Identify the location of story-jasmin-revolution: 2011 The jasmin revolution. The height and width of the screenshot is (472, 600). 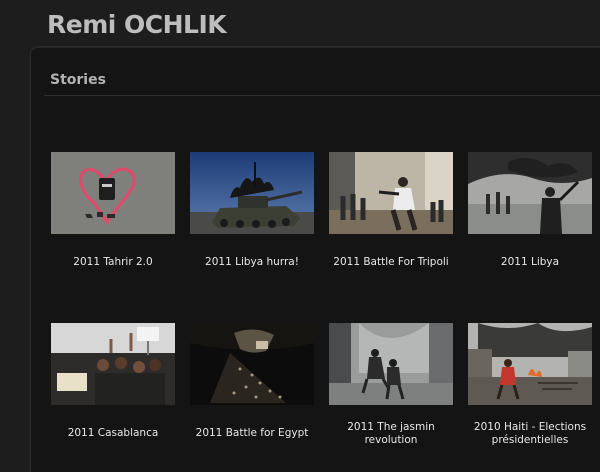
(391, 393).